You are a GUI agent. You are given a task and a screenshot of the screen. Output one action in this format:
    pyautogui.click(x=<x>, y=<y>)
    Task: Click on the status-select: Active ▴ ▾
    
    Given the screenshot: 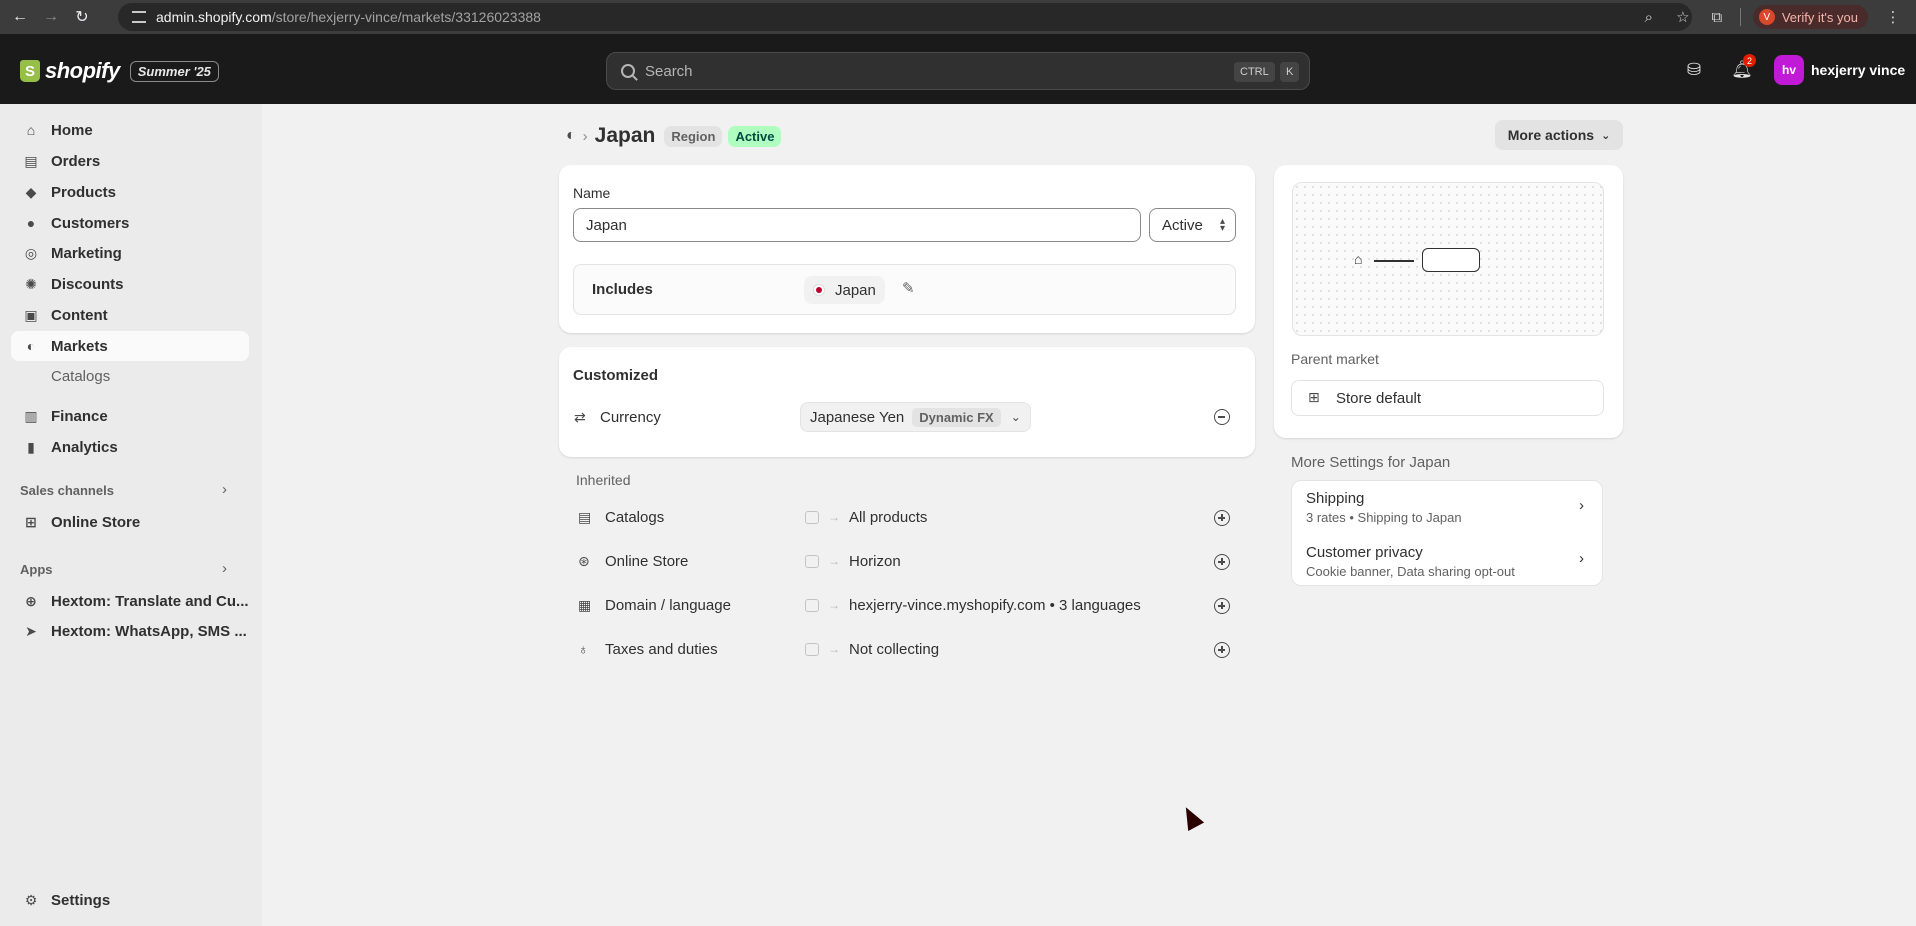 What is the action you would take?
    pyautogui.click(x=1192, y=225)
    